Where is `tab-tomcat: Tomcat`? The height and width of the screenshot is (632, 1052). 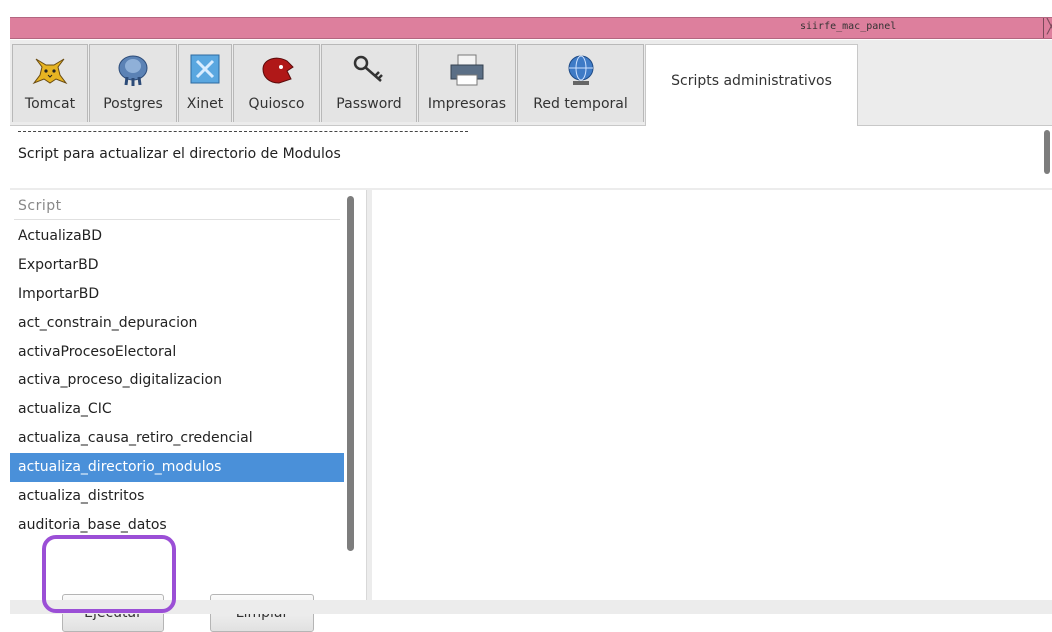 tab-tomcat: Tomcat is located at coordinates (50, 83).